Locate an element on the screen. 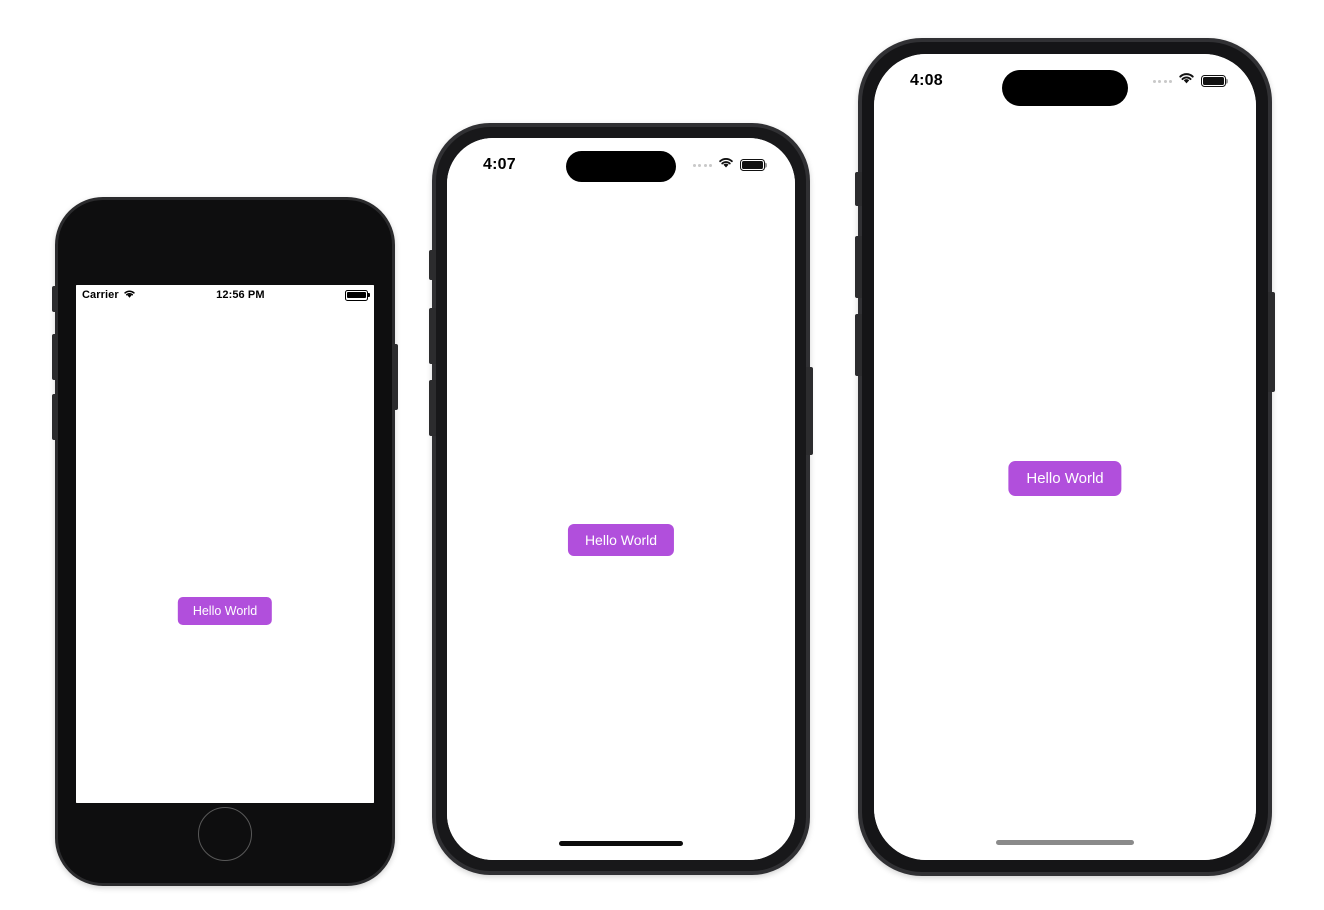 The width and height of the screenshot is (1324, 910). action-button is located at coordinates (858, 189).